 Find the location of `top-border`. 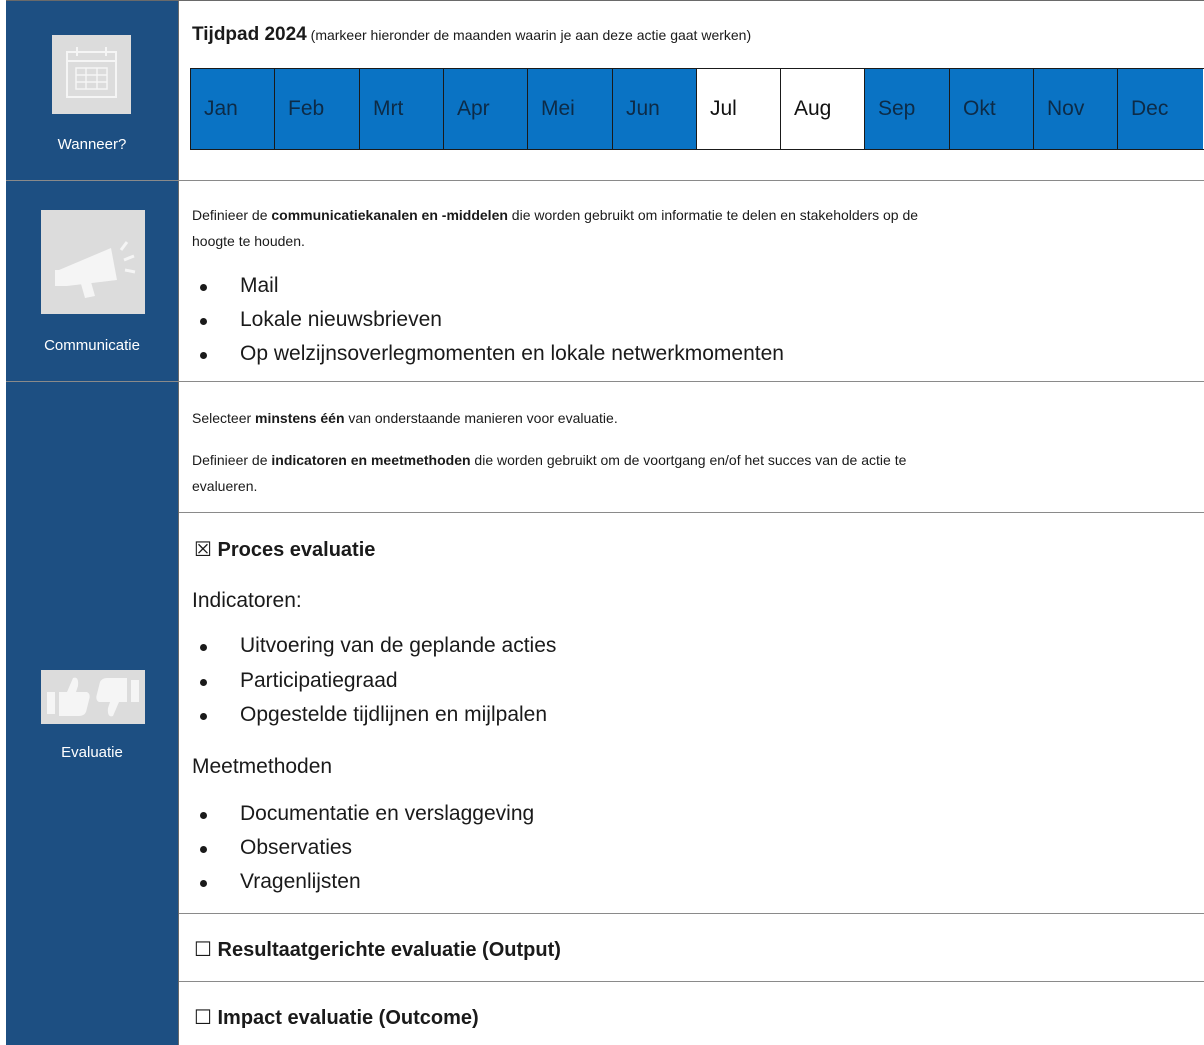

top-border is located at coordinates (605, 0).